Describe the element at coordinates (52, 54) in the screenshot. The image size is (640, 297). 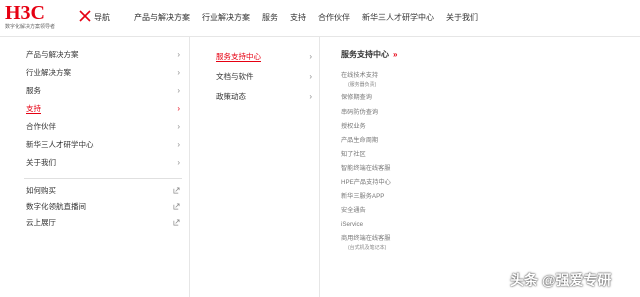
I see `menu-item-label: 产品与解决方案` at that location.